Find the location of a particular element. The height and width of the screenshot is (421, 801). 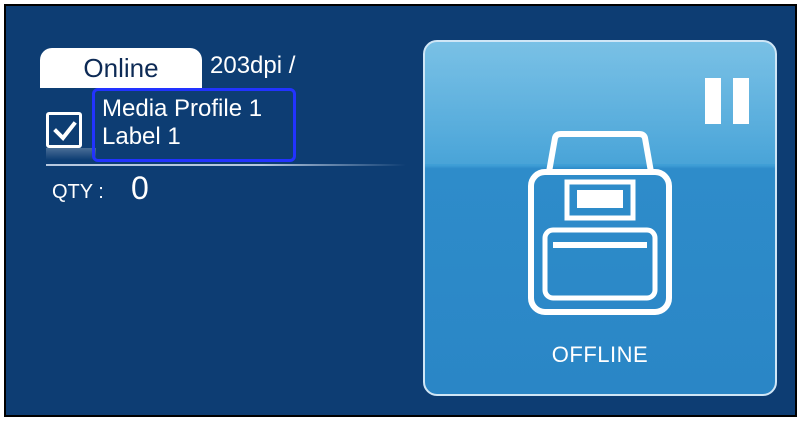

checkmark-icon is located at coordinates (65, 131).